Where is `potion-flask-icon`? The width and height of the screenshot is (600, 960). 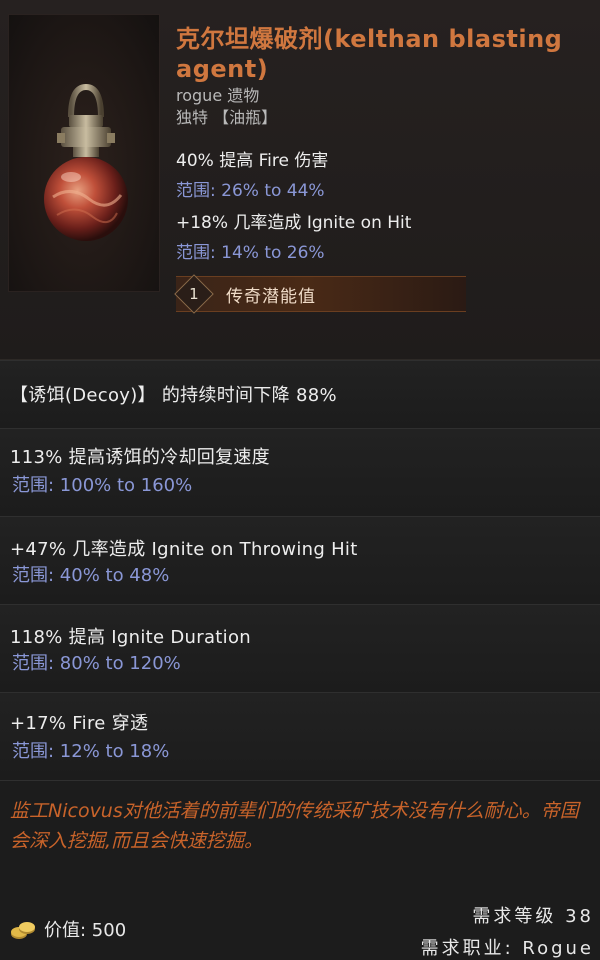 potion-flask-icon is located at coordinates (86, 162).